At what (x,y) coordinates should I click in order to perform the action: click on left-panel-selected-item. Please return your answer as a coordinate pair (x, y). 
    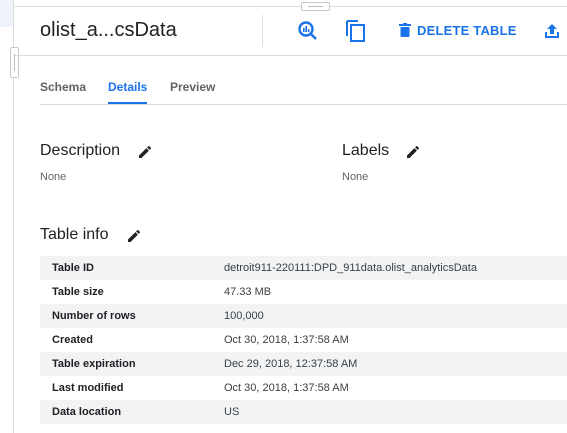
    Looking at the image, I should click on (6, 13).